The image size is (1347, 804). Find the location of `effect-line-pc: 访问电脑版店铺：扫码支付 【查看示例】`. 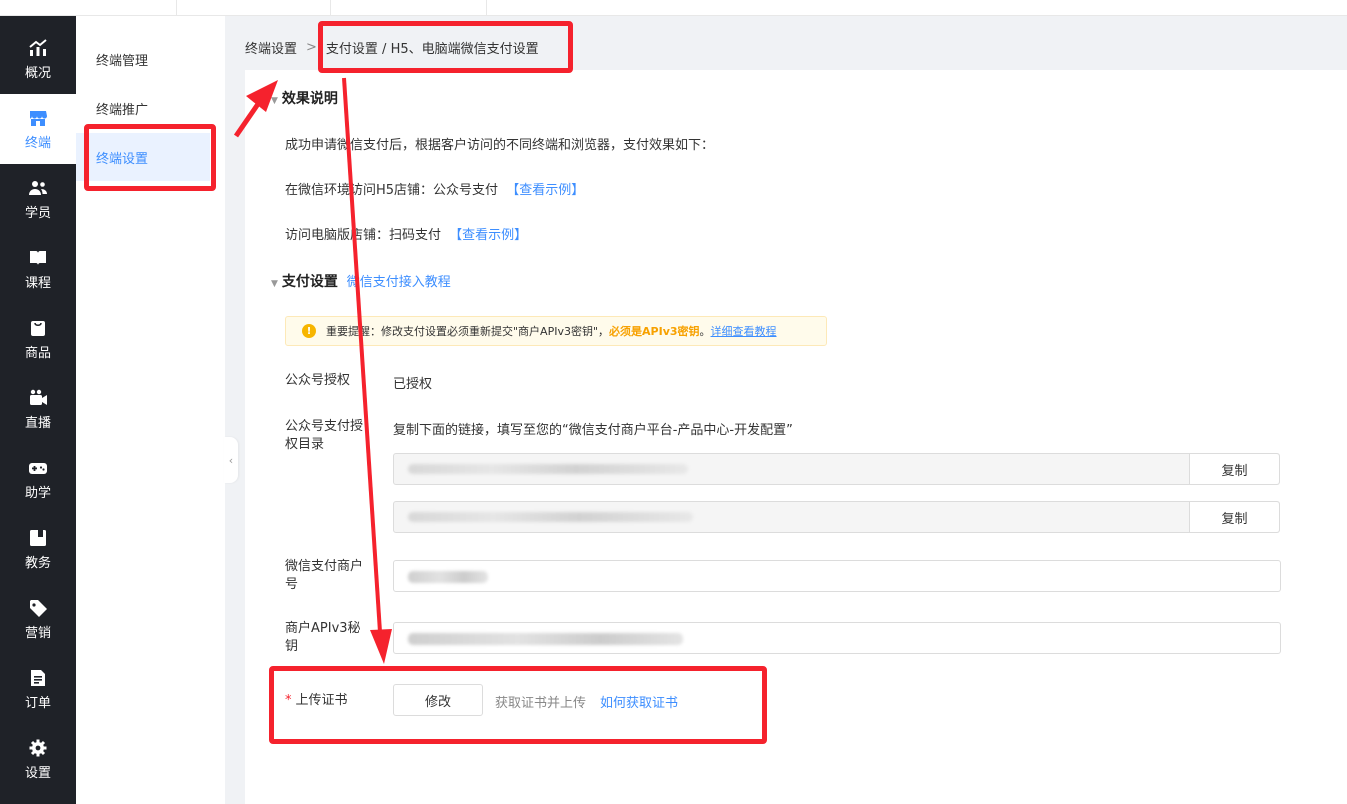

effect-line-pc: 访问电脑版店铺：扫码支付 【查看示例】 is located at coordinates (406, 233).